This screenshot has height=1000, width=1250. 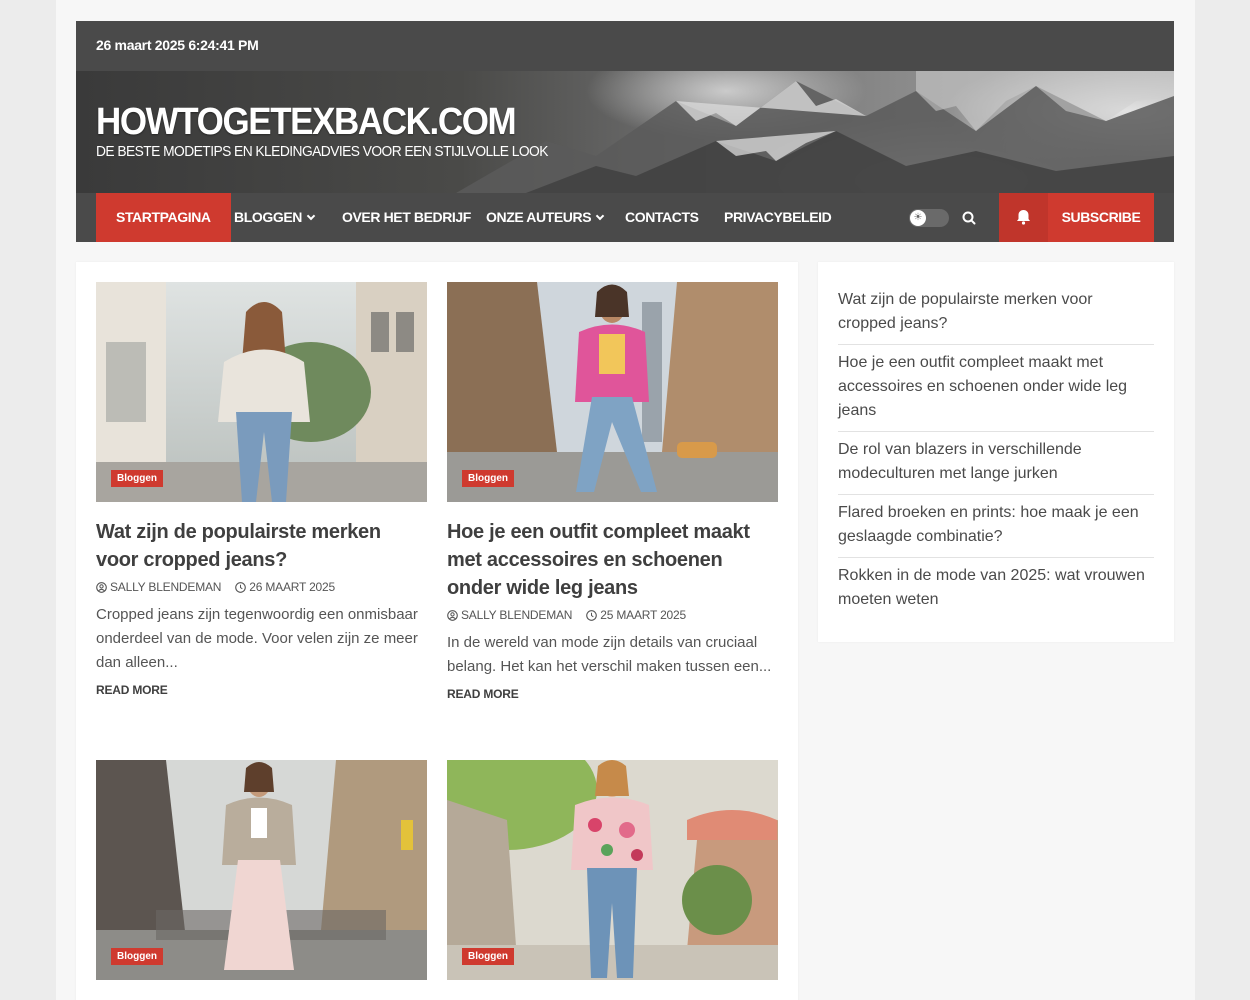 I want to click on post-date: 26 MAART 2025, so click(x=285, y=587).